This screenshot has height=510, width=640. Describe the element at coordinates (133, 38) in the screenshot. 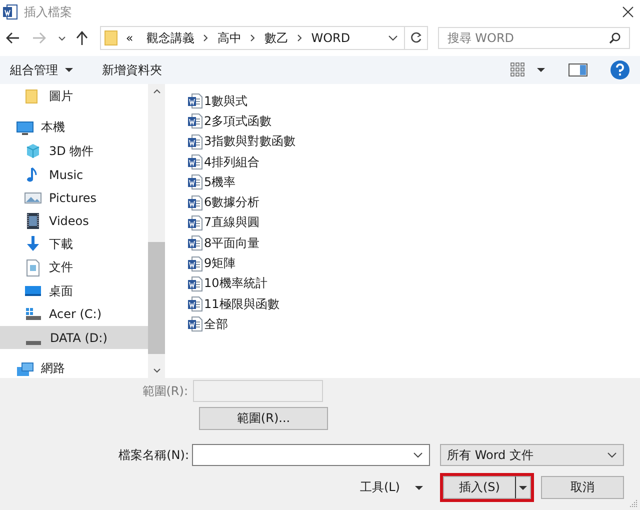

I see `overflow-chevron: «` at that location.